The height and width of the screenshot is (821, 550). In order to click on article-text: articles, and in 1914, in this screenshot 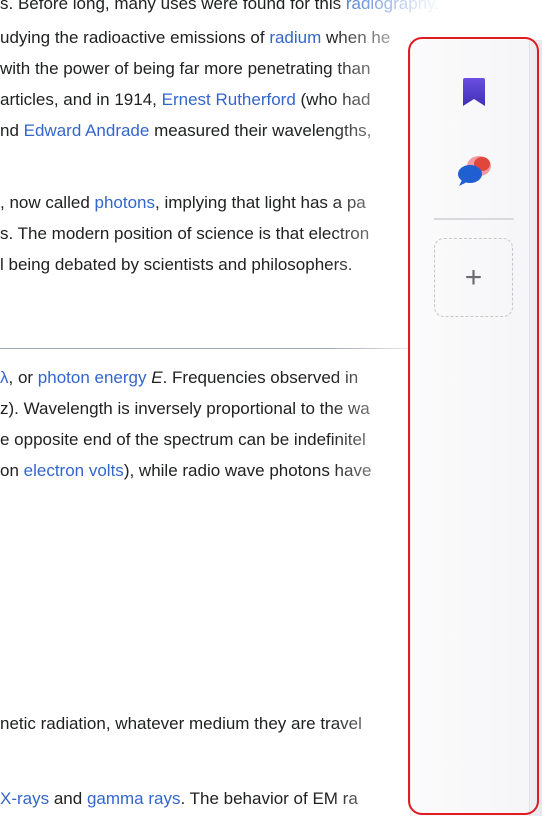, I will do `click(81, 99)`.